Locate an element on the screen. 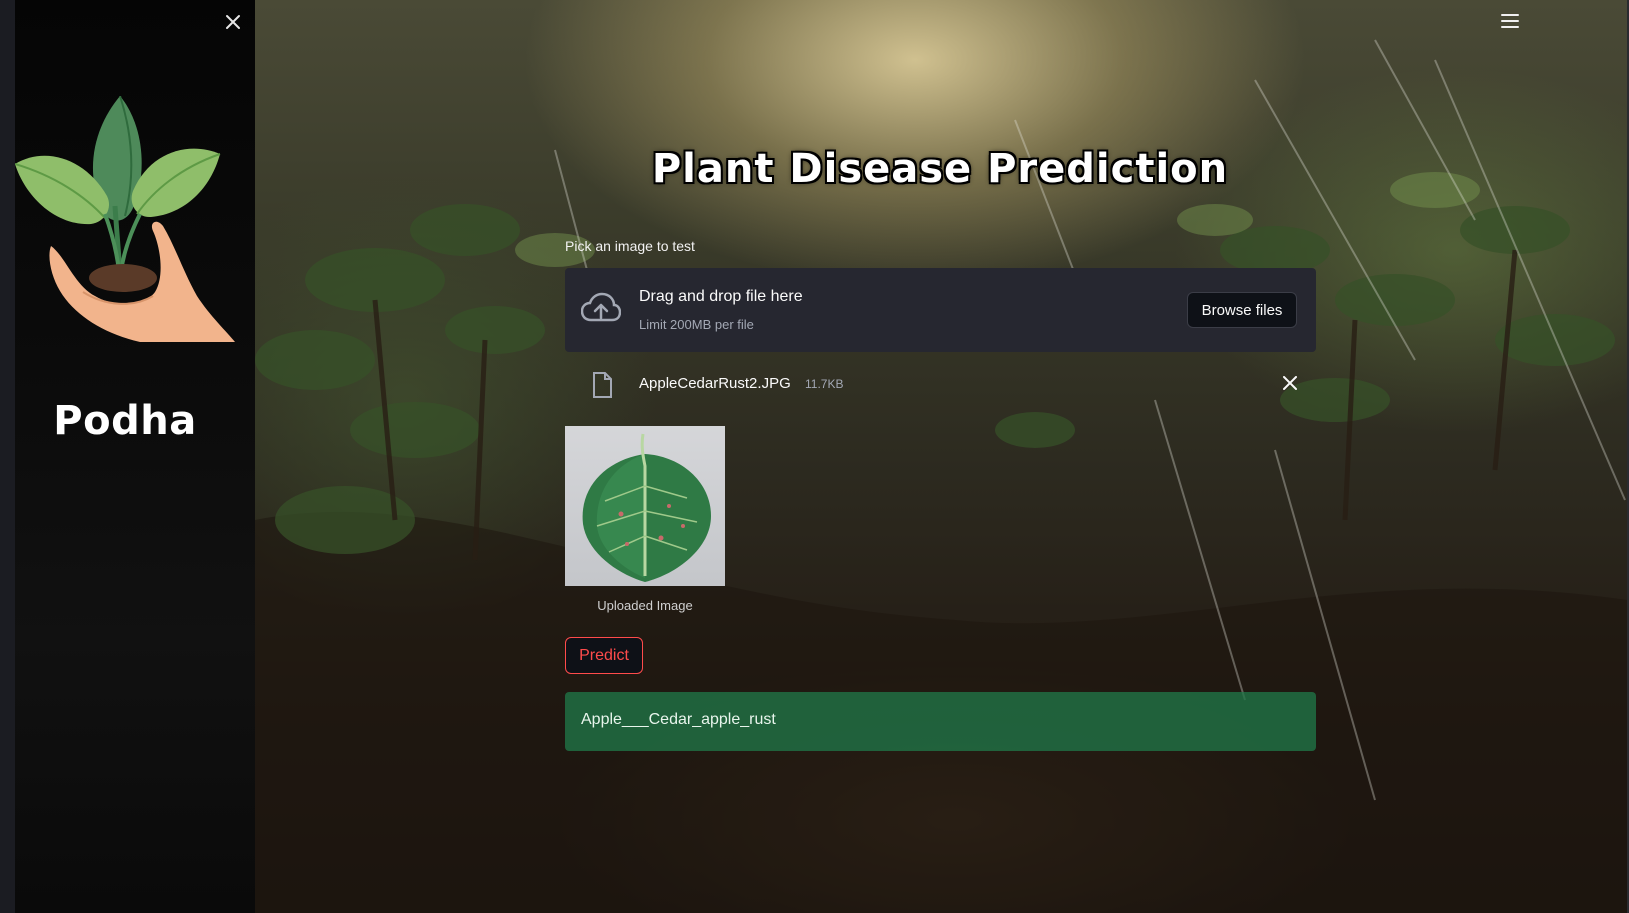 The width and height of the screenshot is (1629, 913). brand-name: Podha is located at coordinates (125, 421).